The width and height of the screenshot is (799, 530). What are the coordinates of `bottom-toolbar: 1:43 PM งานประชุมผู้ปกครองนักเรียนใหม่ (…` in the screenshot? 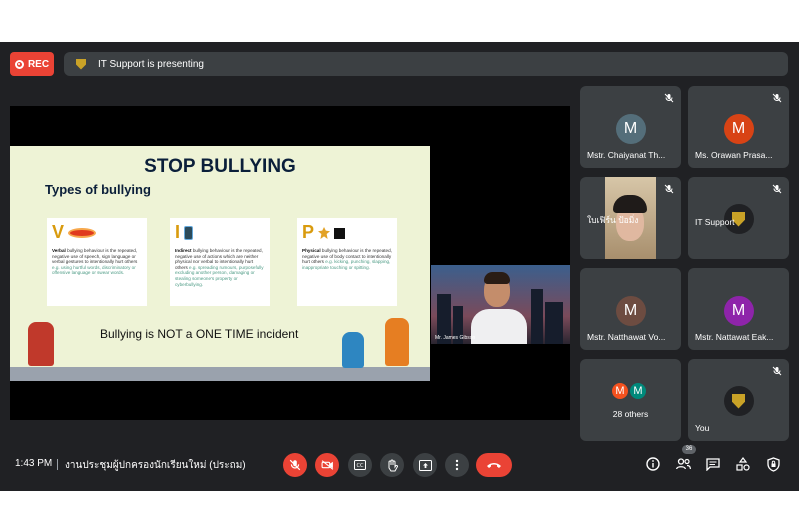 It's located at (399, 463).